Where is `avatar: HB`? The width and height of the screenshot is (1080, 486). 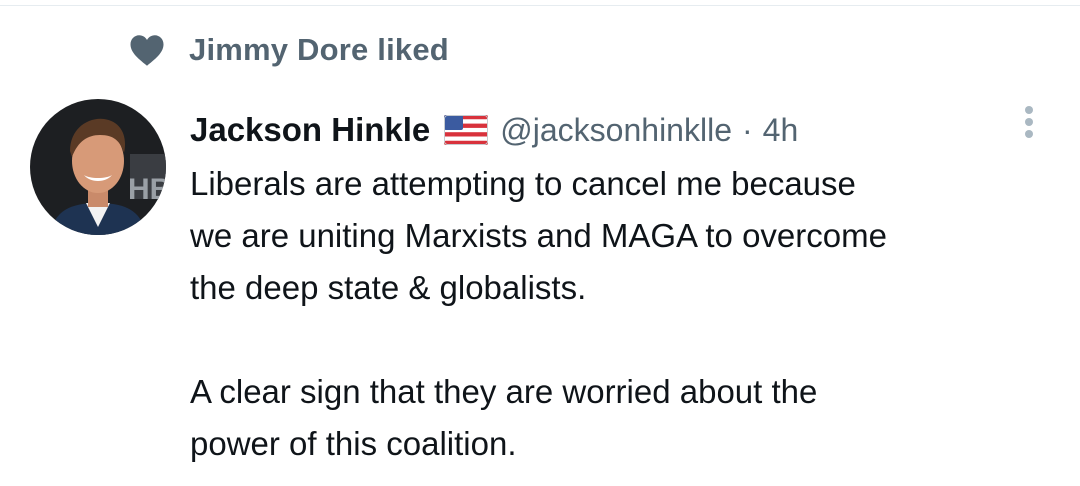
avatar: HB is located at coordinates (98, 167).